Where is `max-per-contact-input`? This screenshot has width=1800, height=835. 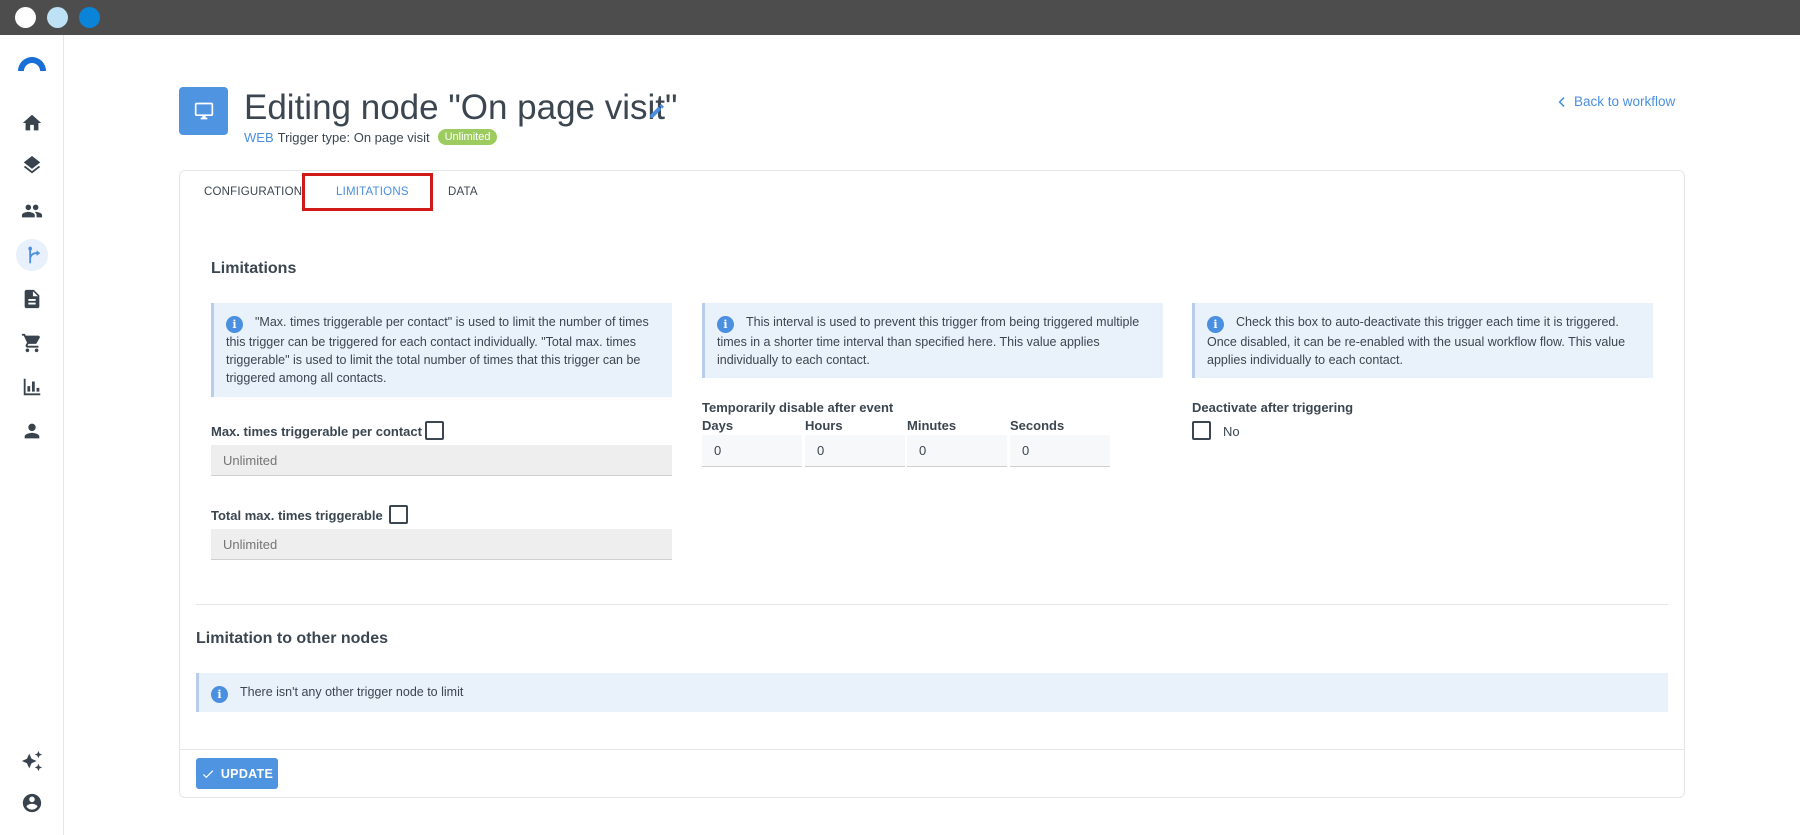
max-per-contact-input is located at coordinates (441, 460).